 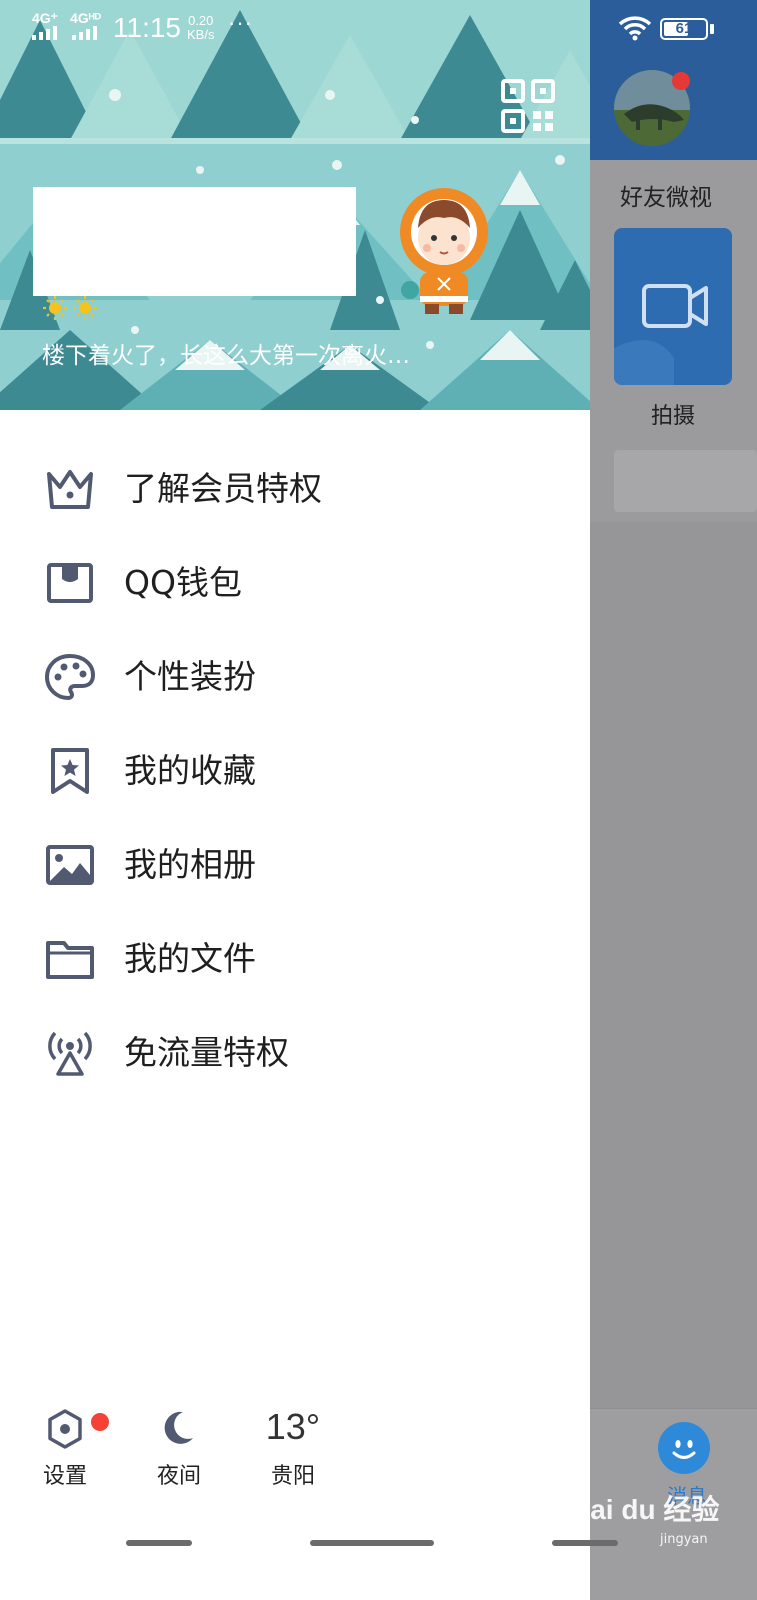 I want to click on shoot-label: 拍摄, so click(x=672, y=416).